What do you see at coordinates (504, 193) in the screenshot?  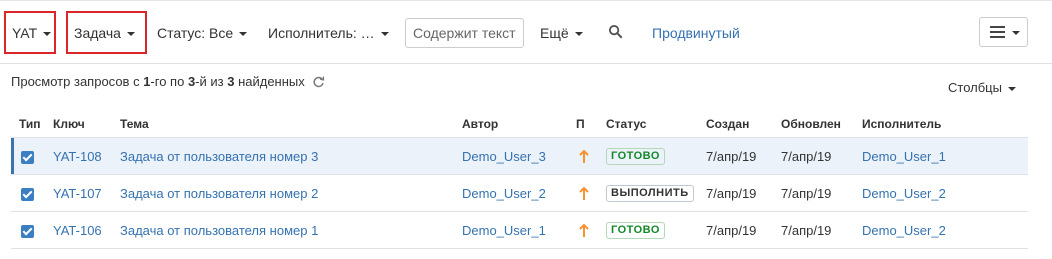 I see `reporter-link: Demo_User_2` at bounding box center [504, 193].